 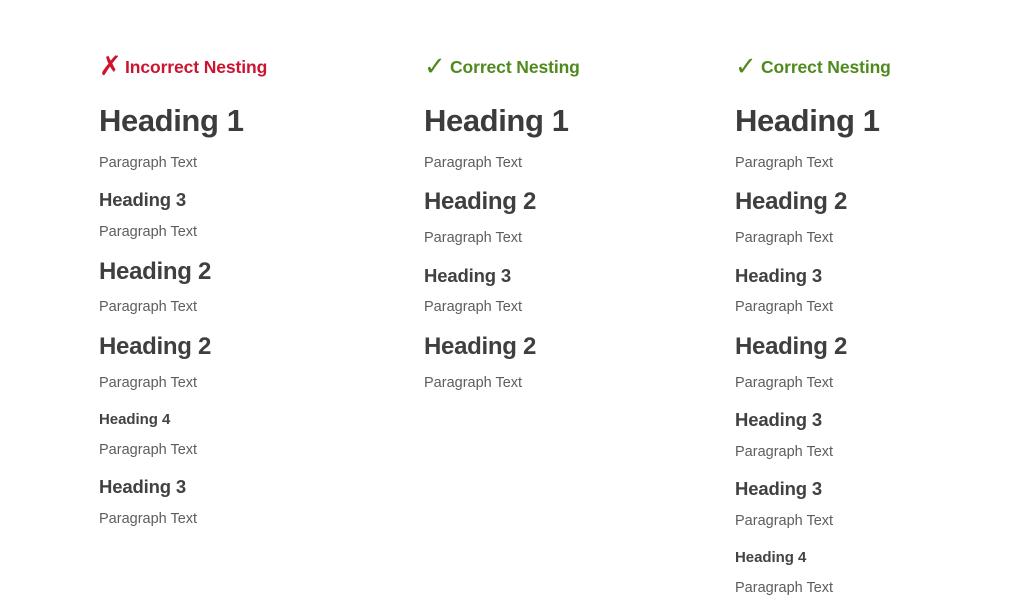 I want to click on column-header-correct-nesting-a: ✓ Correct Nesting, so click(x=502, y=67).